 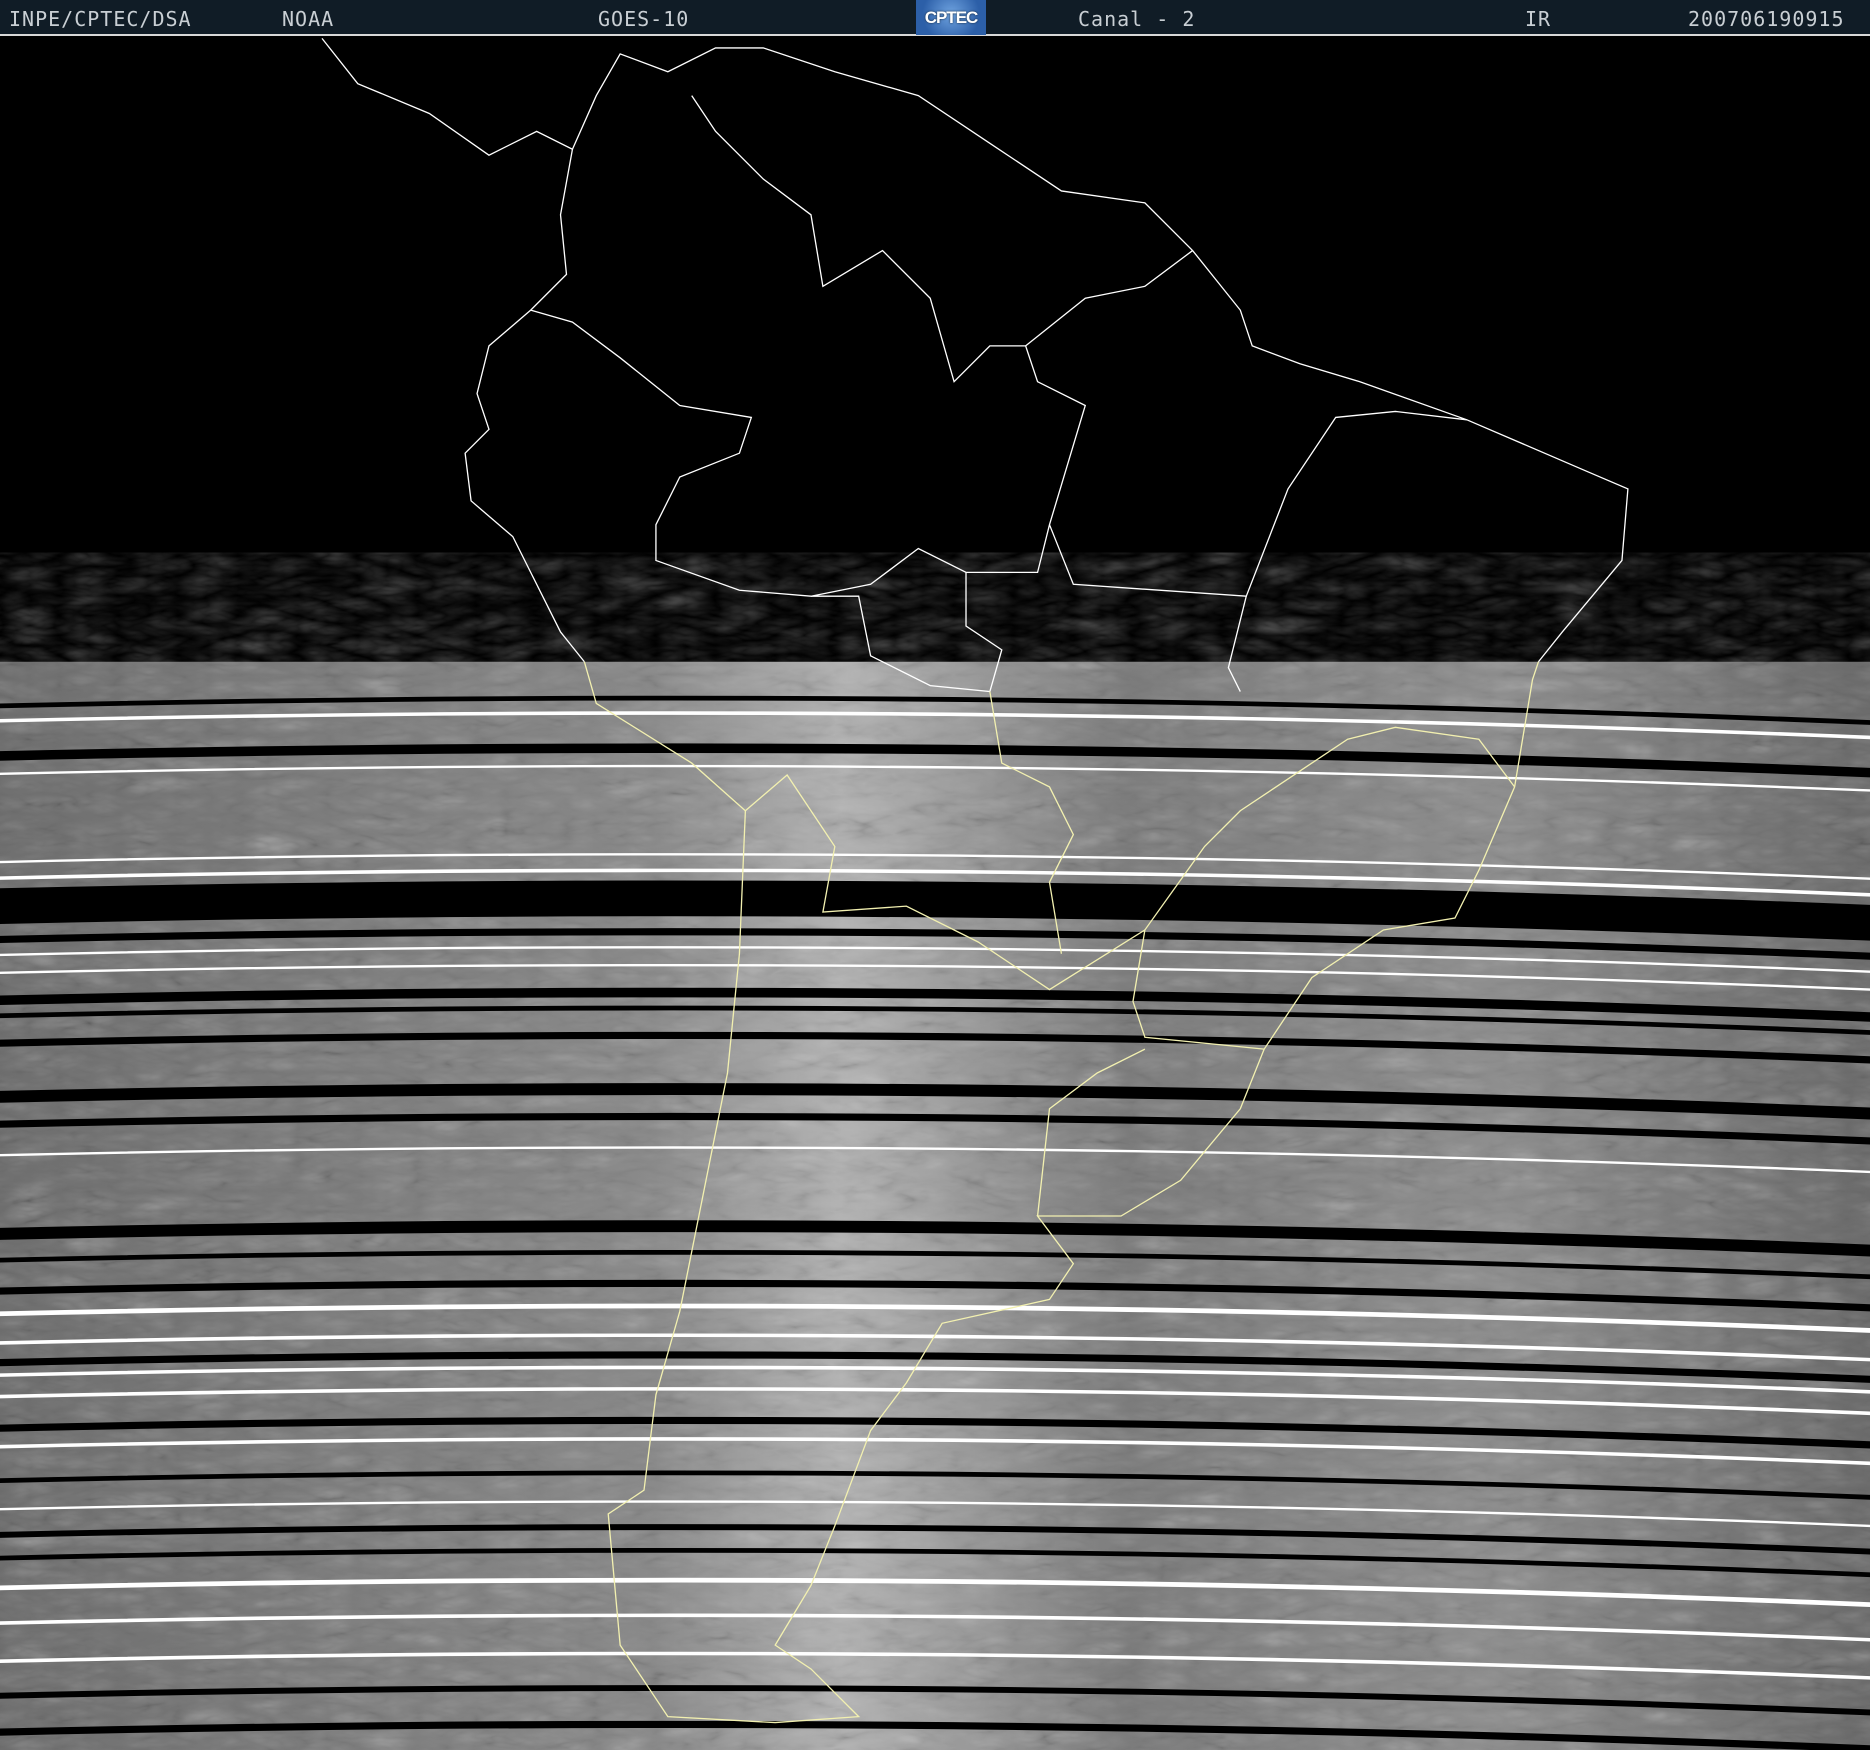 What do you see at coordinates (1766, 19) in the screenshot?
I see `timestamp-label: 200706190915` at bounding box center [1766, 19].